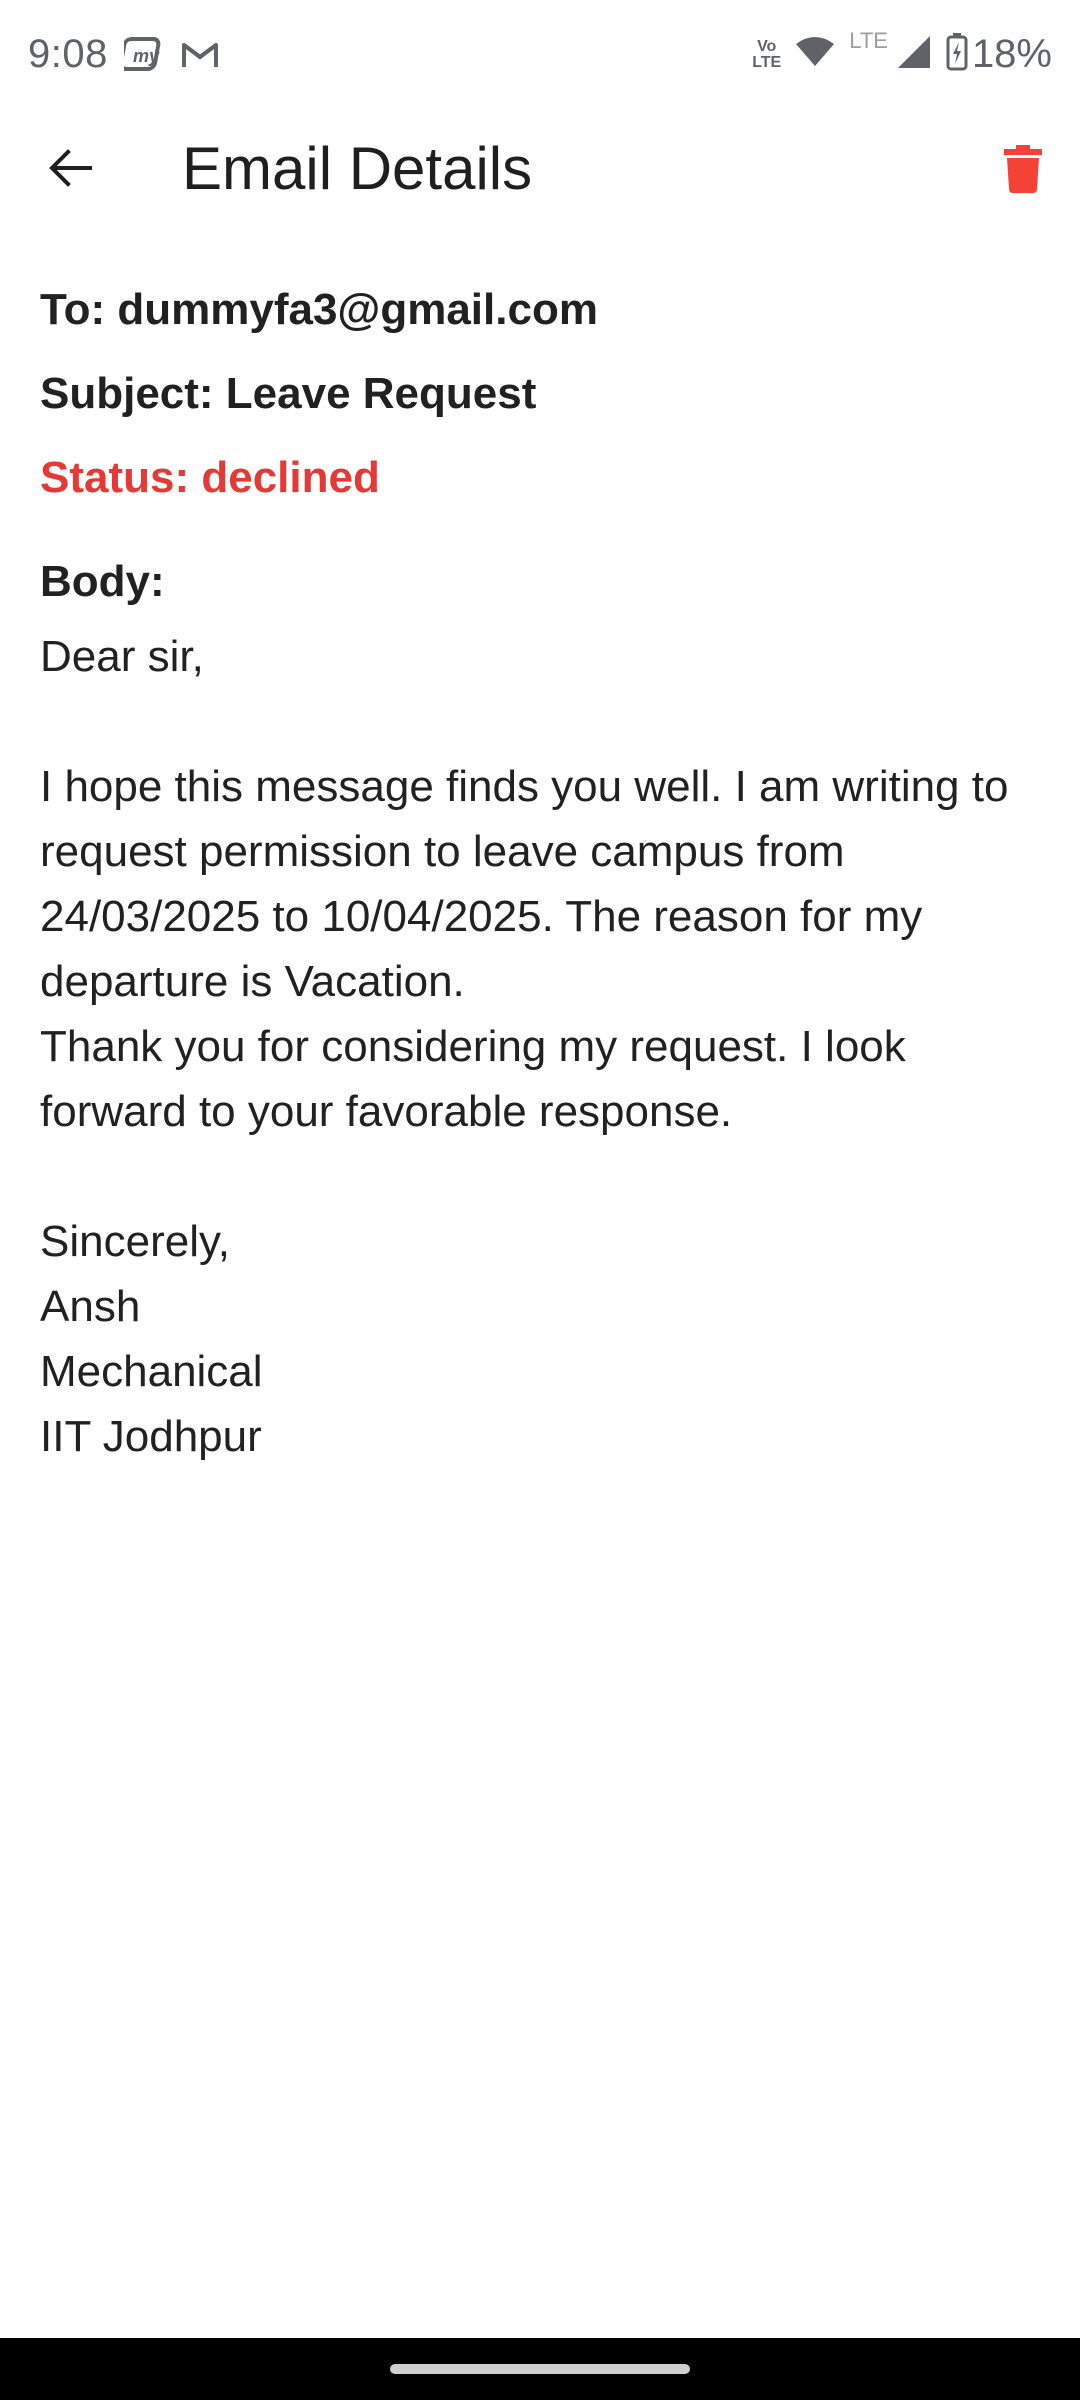 This screenshot has height=2400, width=1080. Describe the element at coordinates (68, 54) in the screenshot. I see `status-time: 9:08` at that location.